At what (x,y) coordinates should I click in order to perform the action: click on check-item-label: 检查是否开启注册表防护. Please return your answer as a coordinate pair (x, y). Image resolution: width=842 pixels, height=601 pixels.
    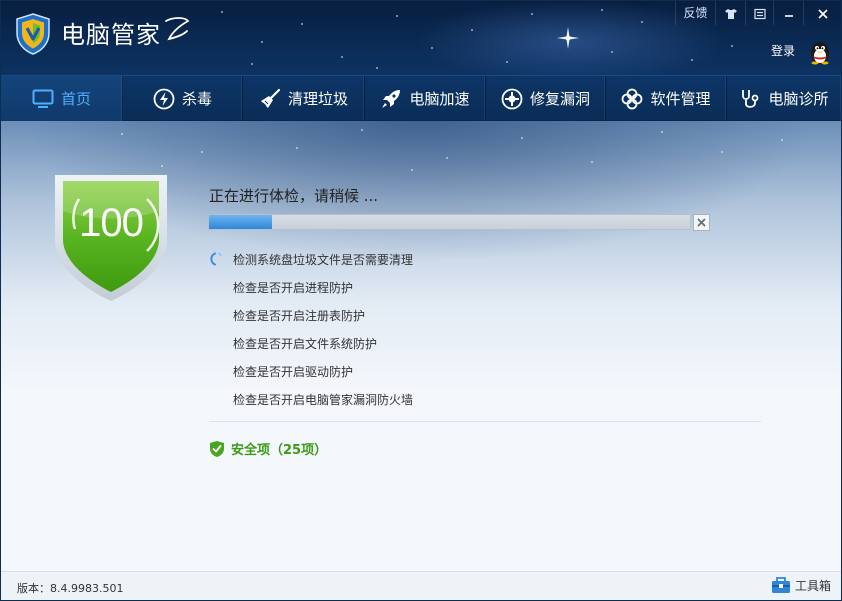
    Looking at the image, I should click on (299, 315).